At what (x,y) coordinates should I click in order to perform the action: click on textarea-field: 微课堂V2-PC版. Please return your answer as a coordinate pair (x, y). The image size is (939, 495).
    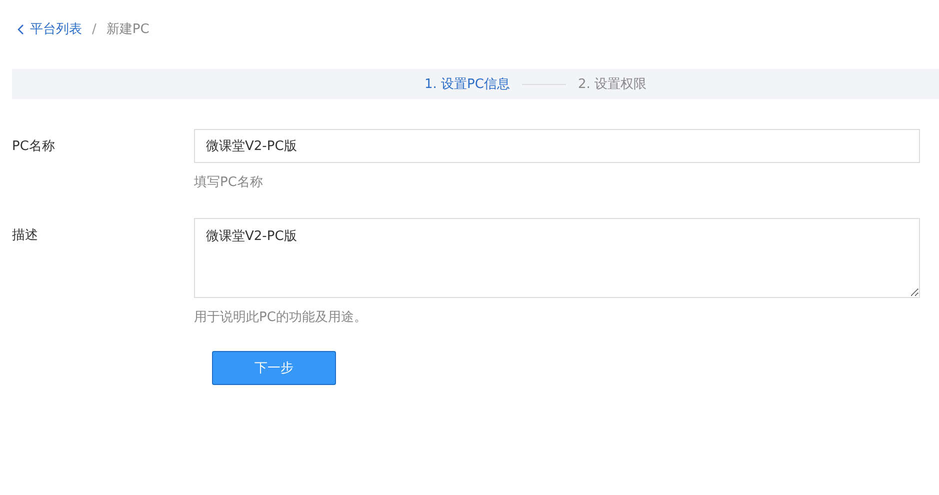
    Looking at the image, I should click on (557, 258).